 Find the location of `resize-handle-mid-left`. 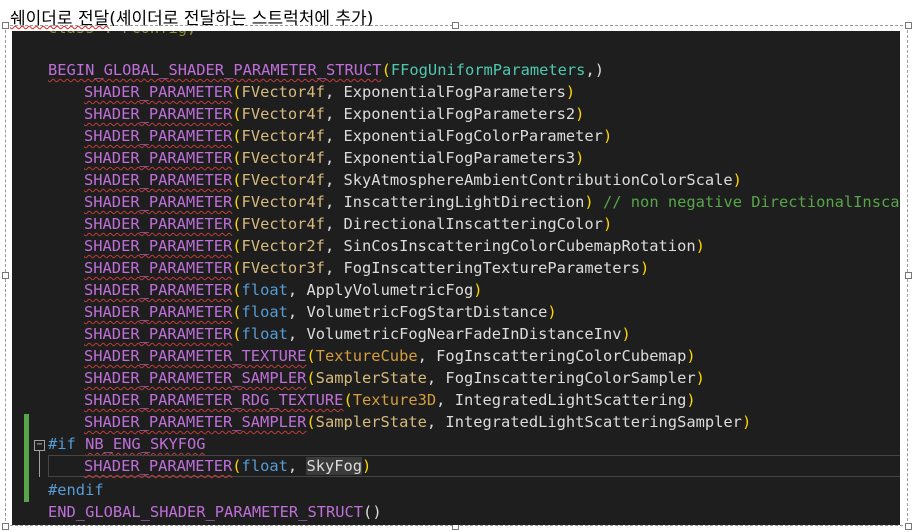

resize-handle-mid-left is located at coordinates (5, 275).